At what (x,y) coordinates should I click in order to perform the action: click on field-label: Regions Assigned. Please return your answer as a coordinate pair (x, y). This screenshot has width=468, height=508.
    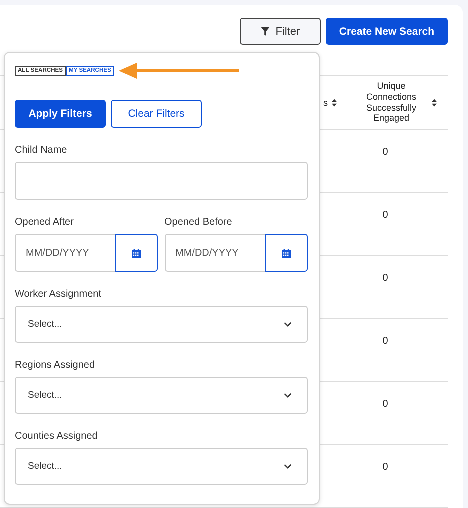
    Looking at the image, I should click on (55, 365).